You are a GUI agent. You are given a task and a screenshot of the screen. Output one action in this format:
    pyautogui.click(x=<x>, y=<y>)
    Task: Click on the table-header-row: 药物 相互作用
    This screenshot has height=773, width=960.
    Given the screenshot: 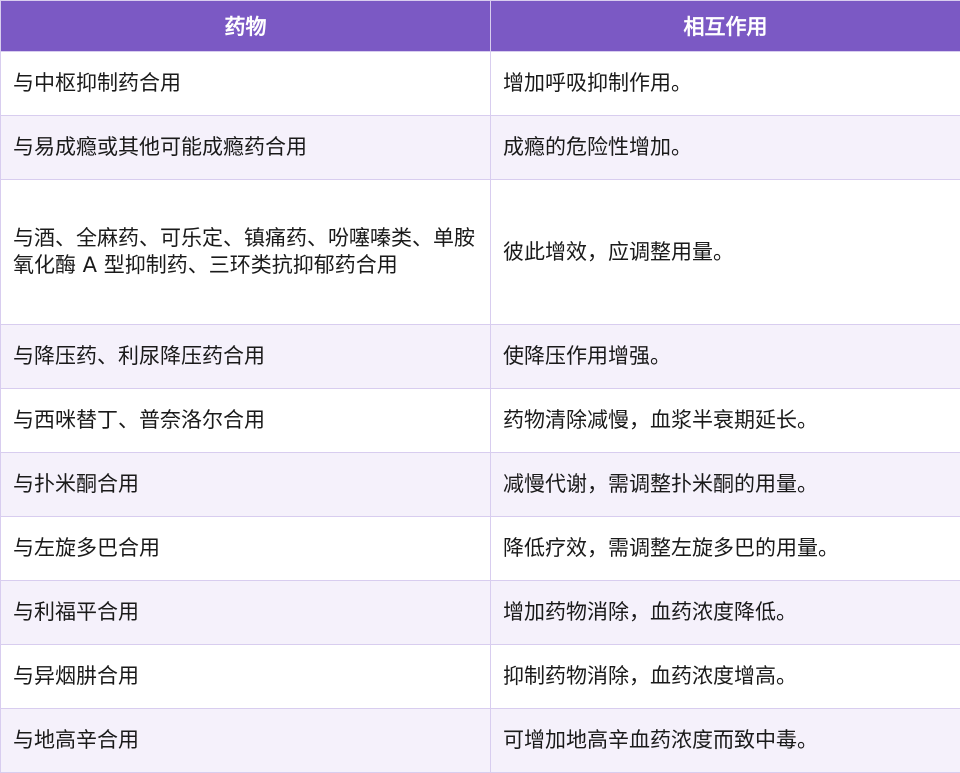 What is the action you would take?
    pyautogui.click(x=480, y=26)
    